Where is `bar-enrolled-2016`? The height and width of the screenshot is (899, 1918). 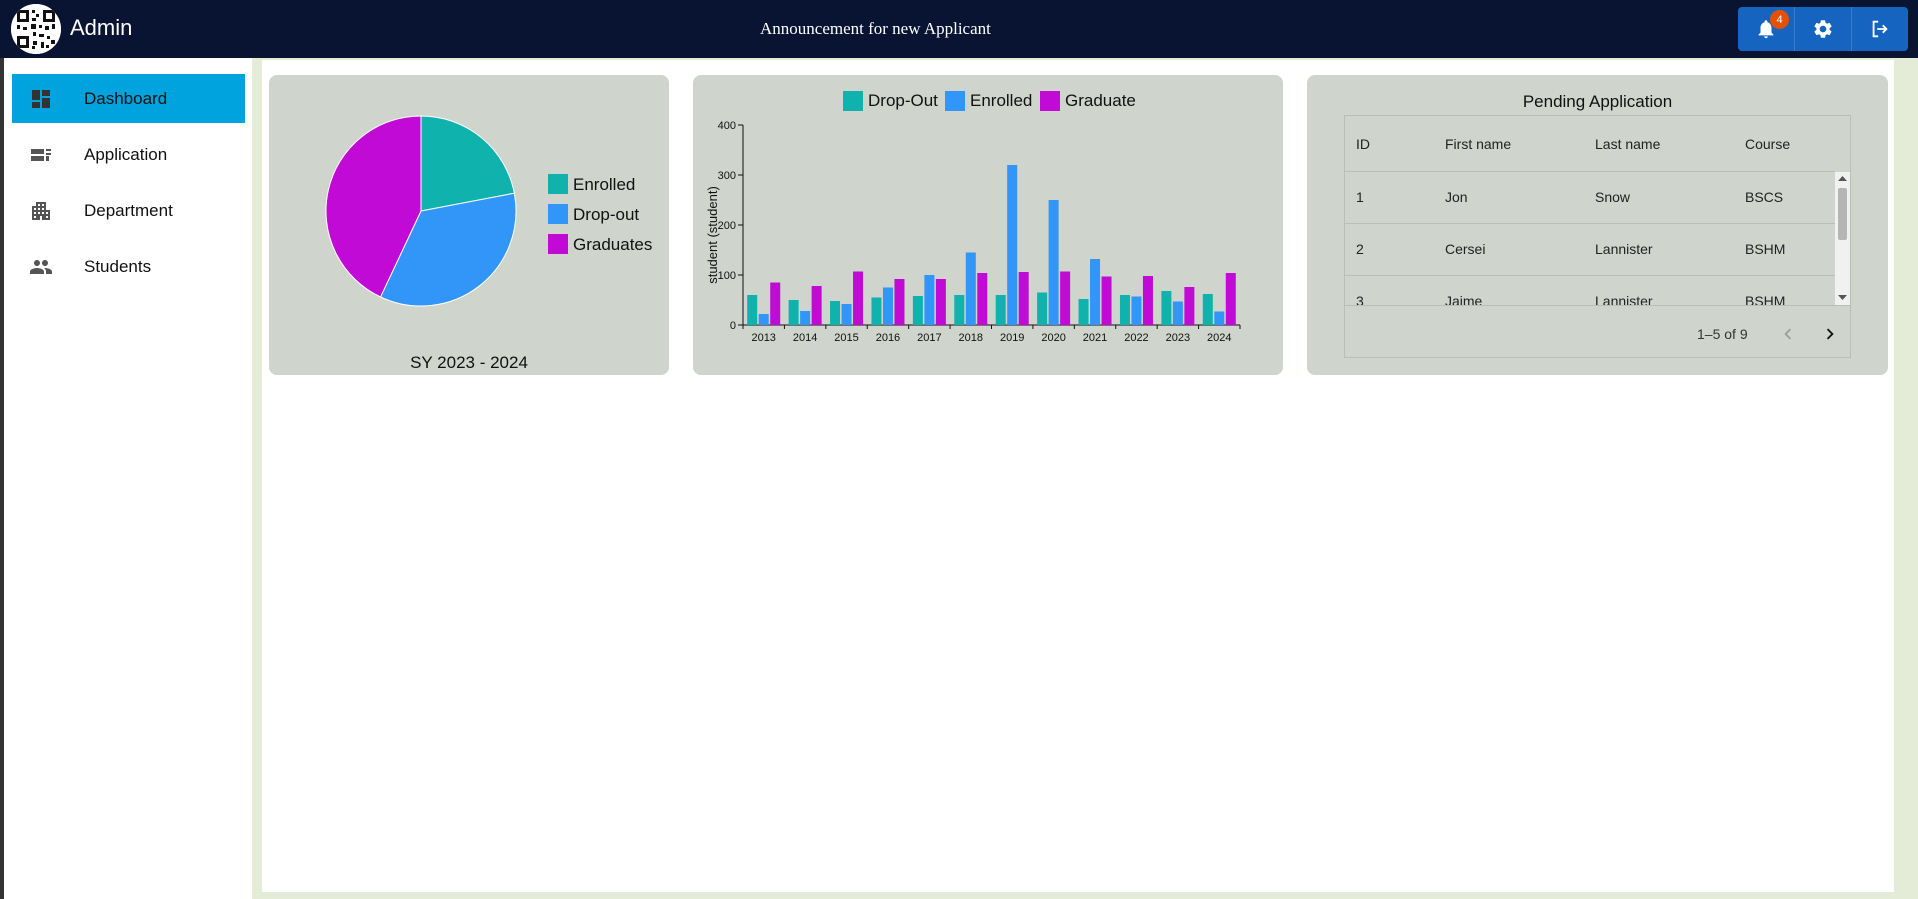 bar-enrolled-2016 is located at coordinates (887, 306).